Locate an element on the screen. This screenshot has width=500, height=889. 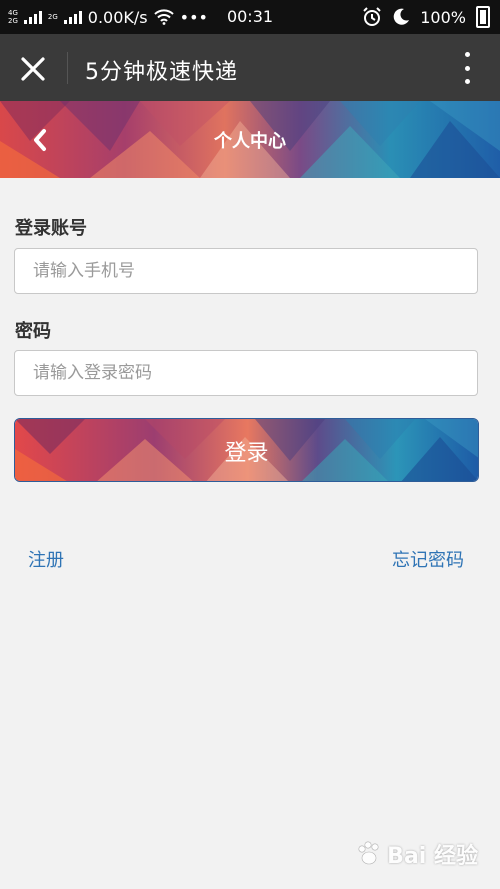
status-right: 100% is located at coordinates (426, 17).